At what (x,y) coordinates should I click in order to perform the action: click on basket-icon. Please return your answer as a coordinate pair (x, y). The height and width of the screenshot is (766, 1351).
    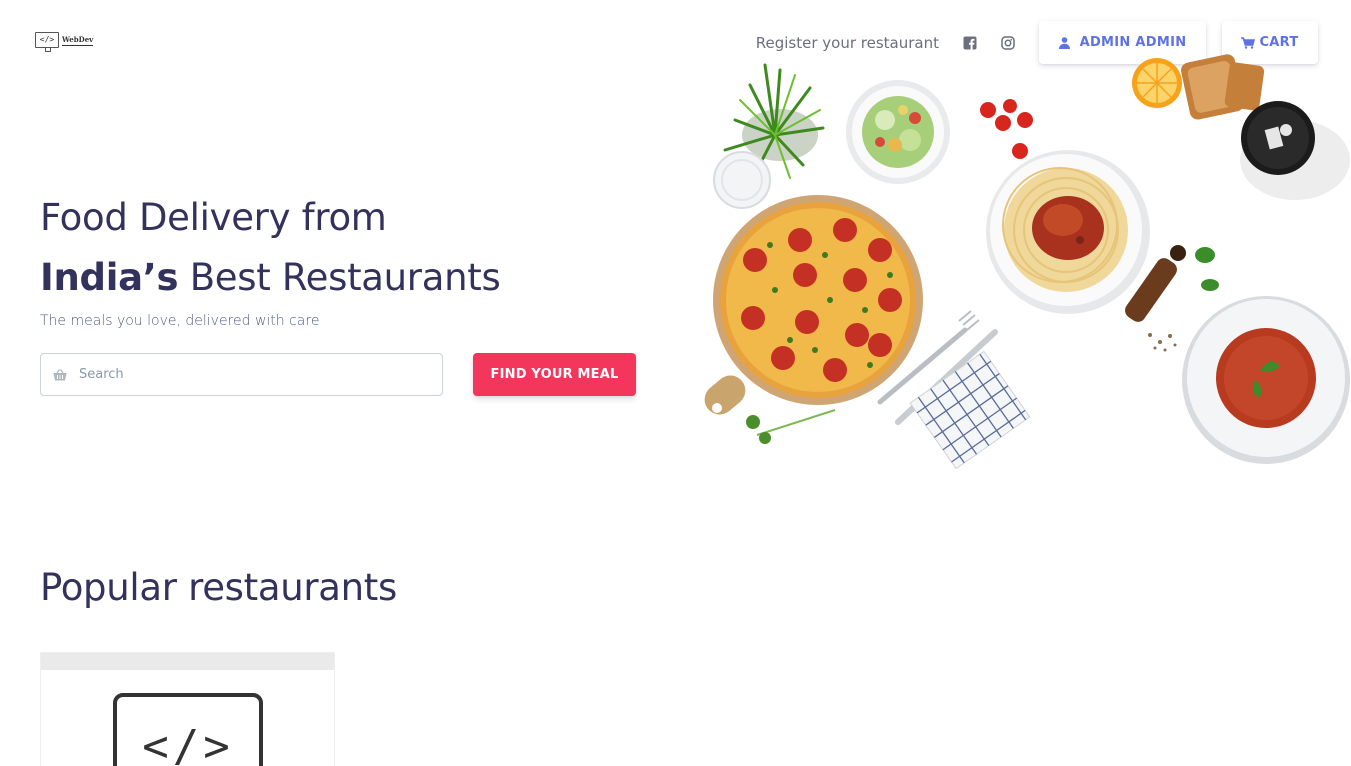
    Looking at the image, I should click on (60, 375).